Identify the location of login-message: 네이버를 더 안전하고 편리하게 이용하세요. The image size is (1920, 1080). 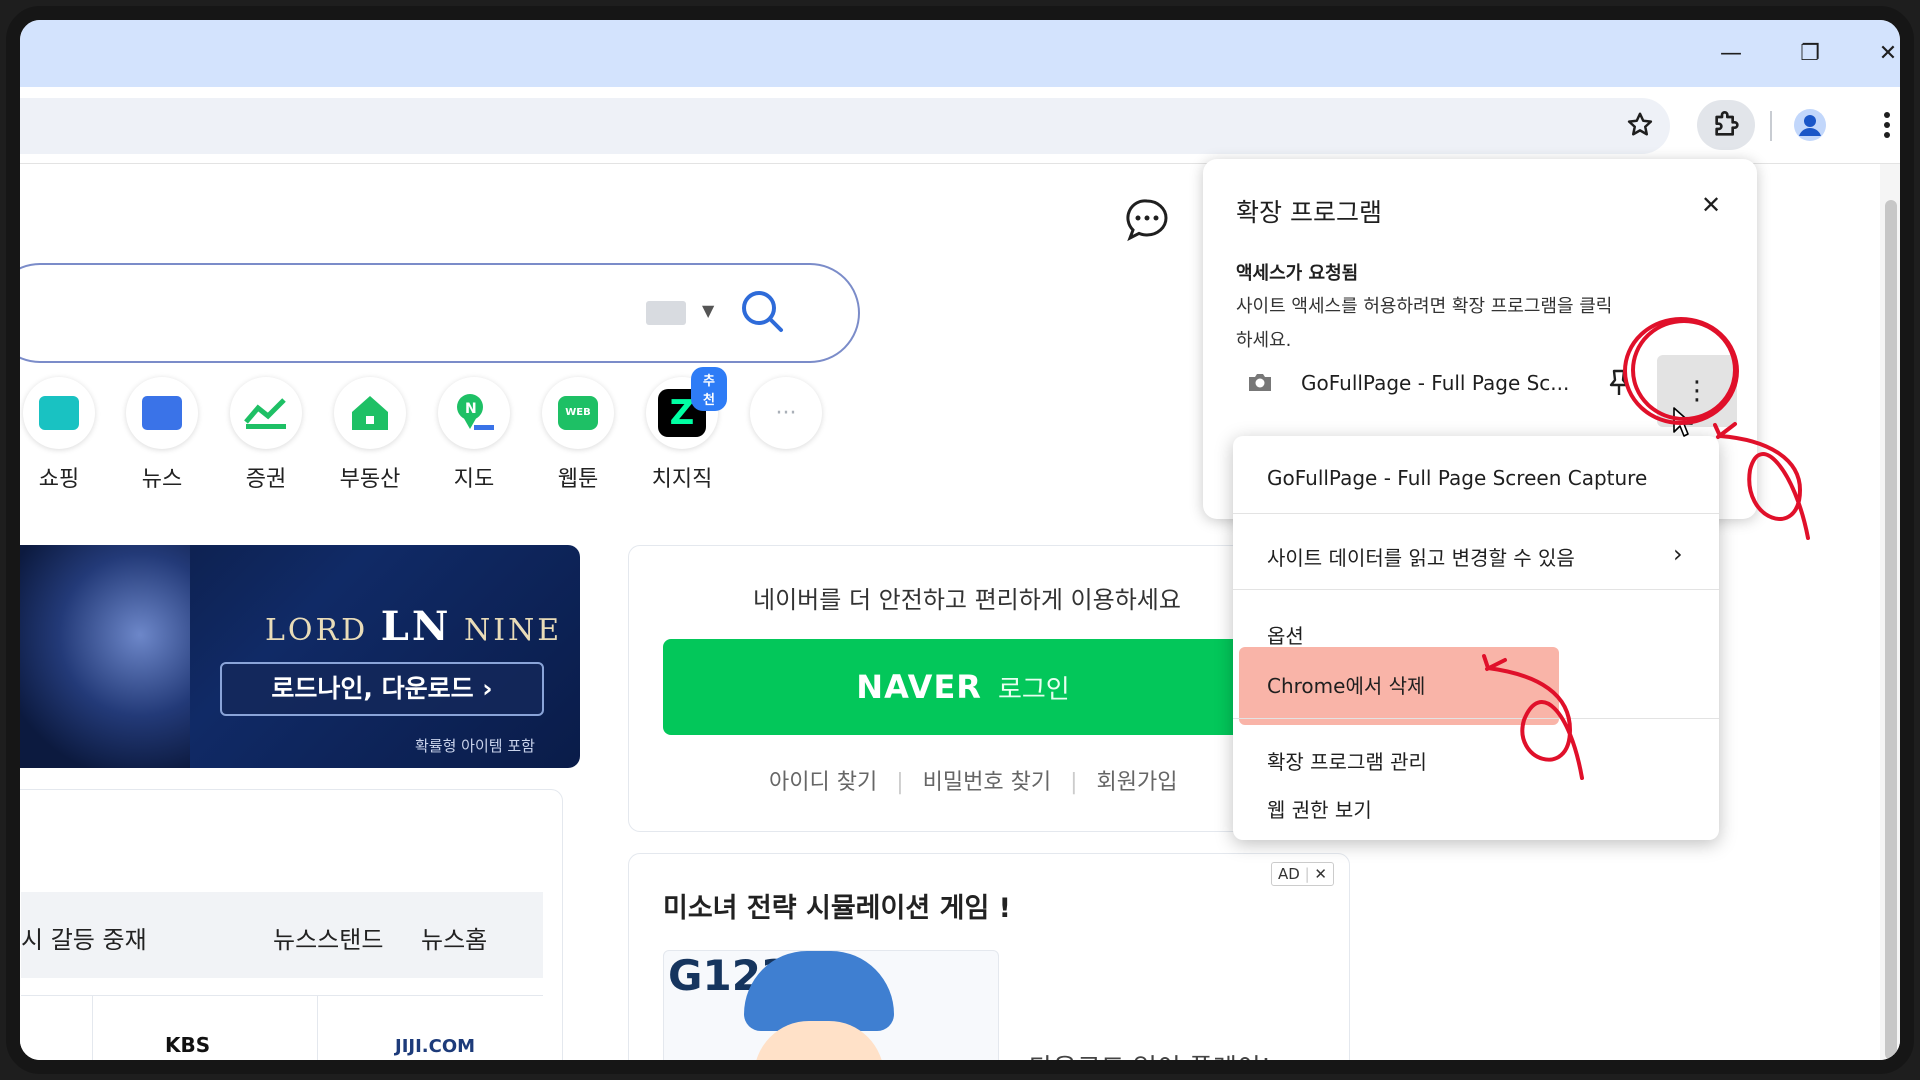
(967, 600).